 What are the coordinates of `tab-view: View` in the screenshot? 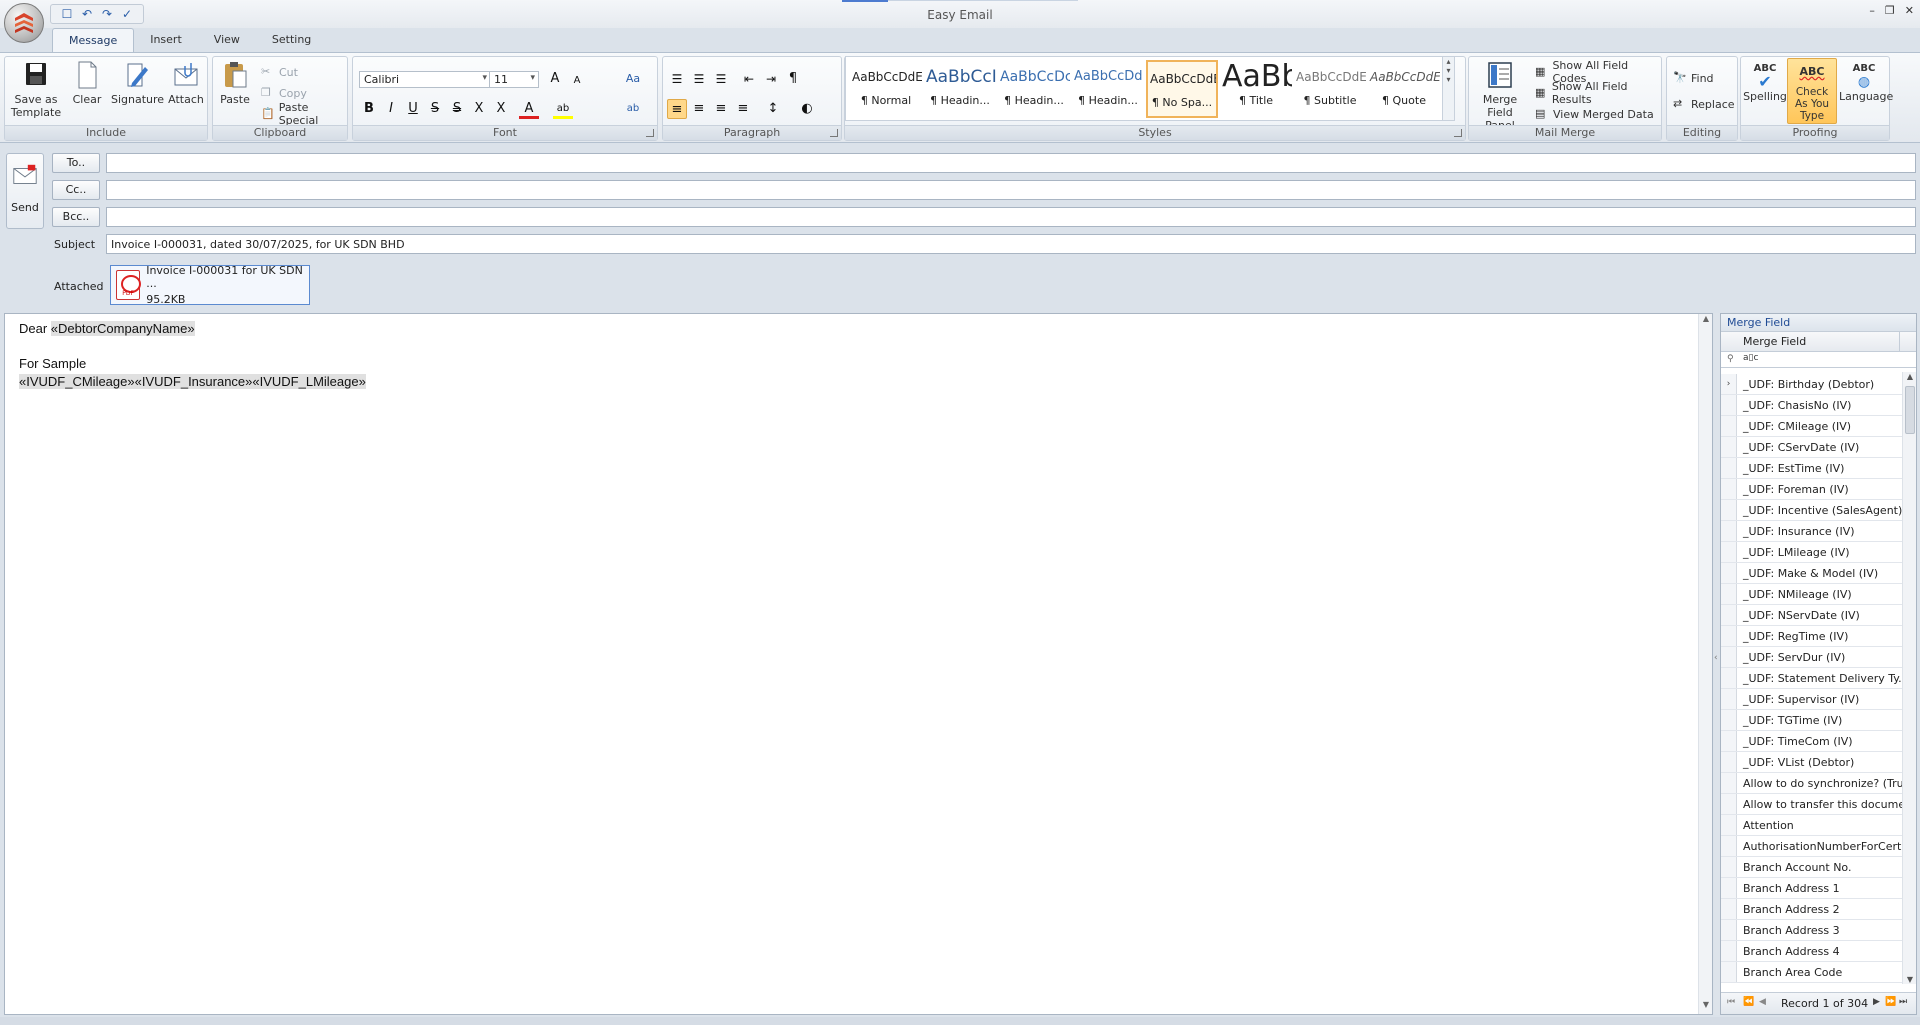 It's located at (227, 40).